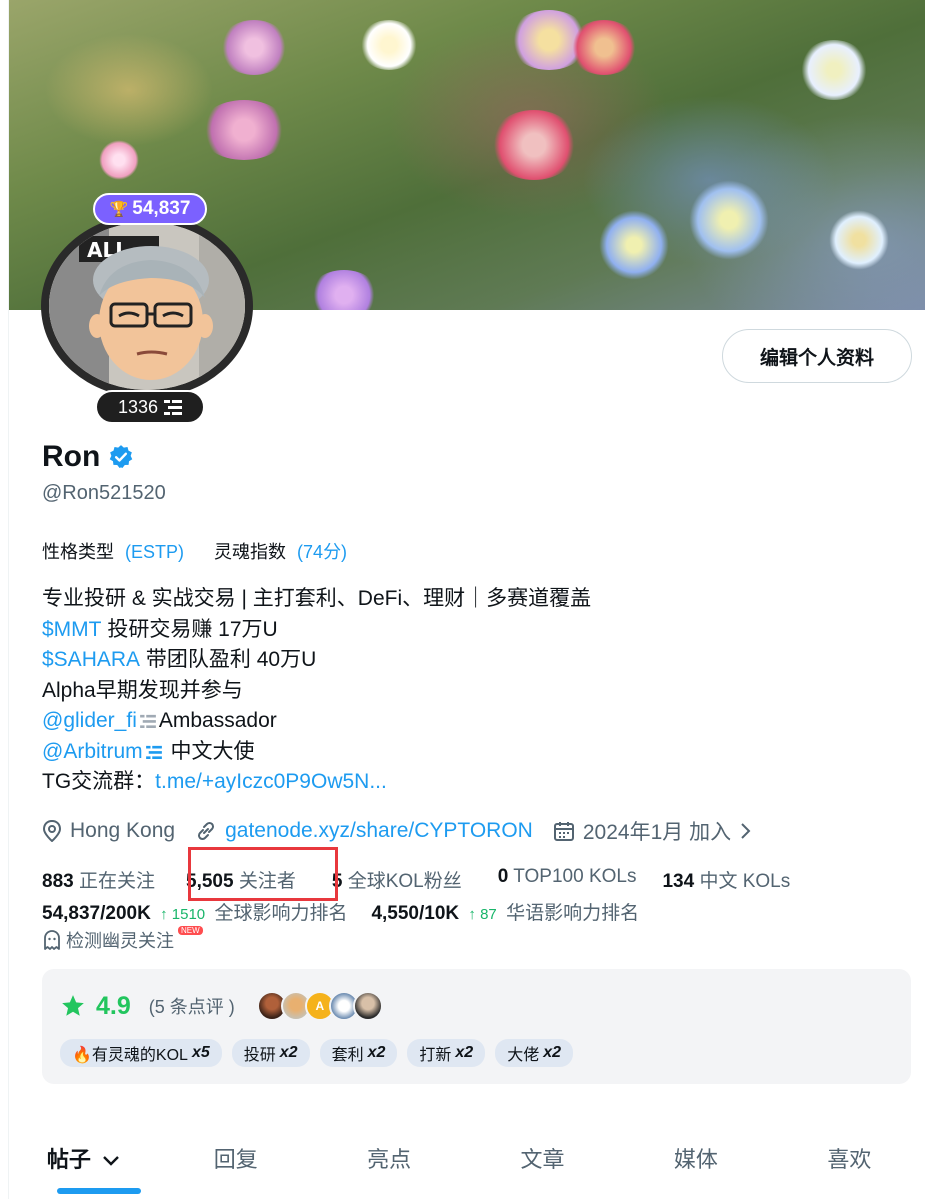  Describe the element at coordinates (575, 876) in the screenshot. I see `top100-label: TOP100 KOLs` at that location.